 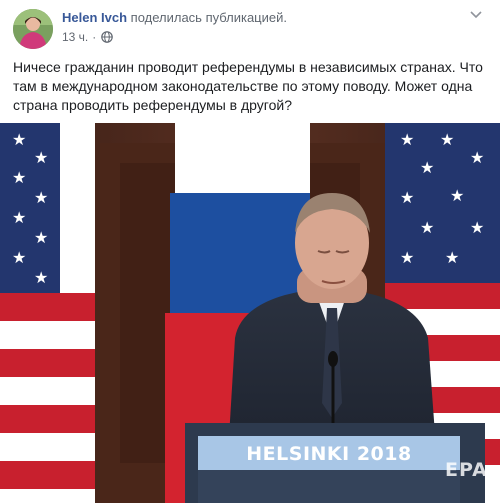 I want to click on photo-watermark: EPA, so click(x=466, y=470).